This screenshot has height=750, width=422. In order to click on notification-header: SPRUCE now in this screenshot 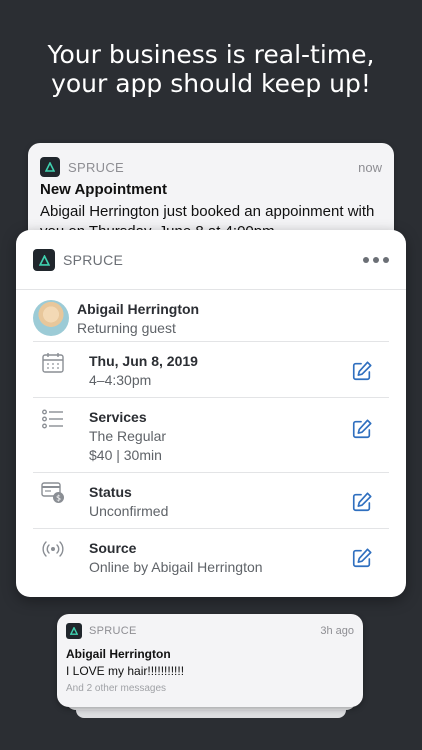, I will do `click(211, 167)`.